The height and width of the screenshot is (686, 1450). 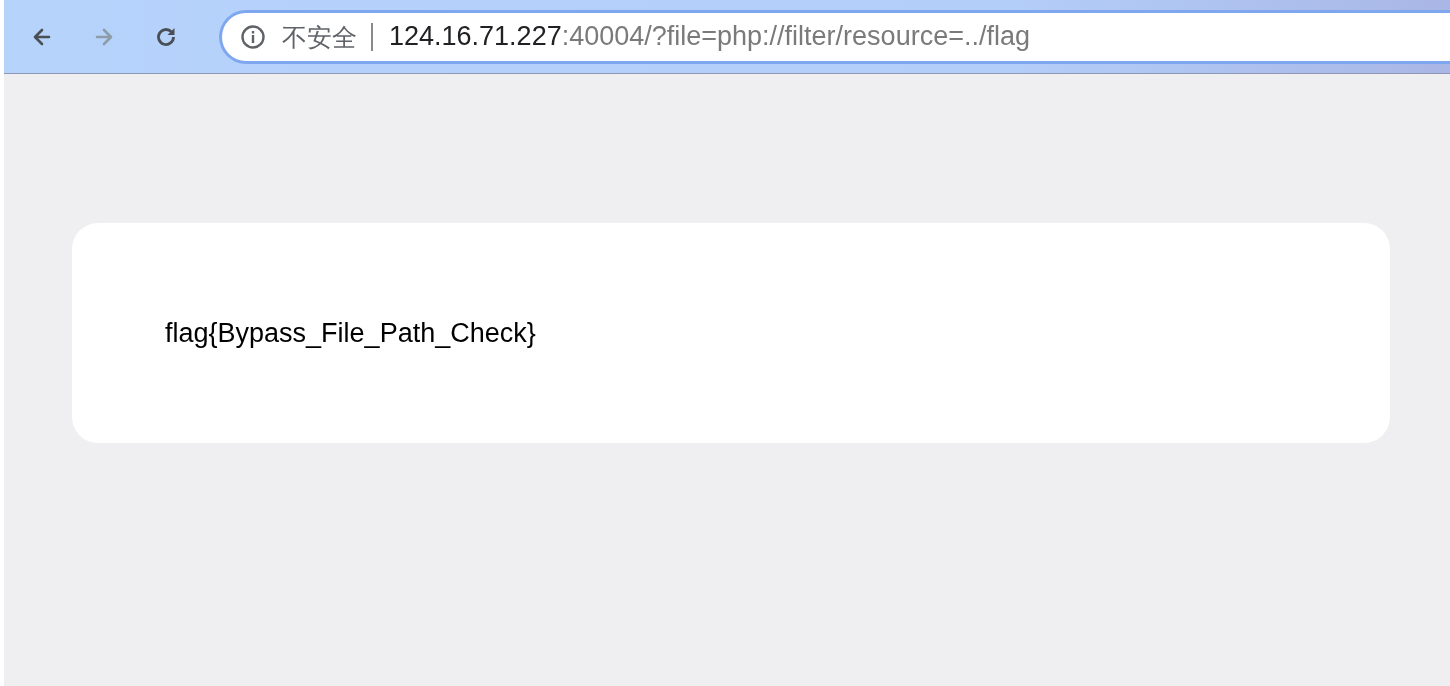 What do you see at coordinates (709, 36) in the screenshot?
I see `url-text: 124.16.71.227:40004/?file=php://filter/resource=../flag` at bounding box center [709, 36].